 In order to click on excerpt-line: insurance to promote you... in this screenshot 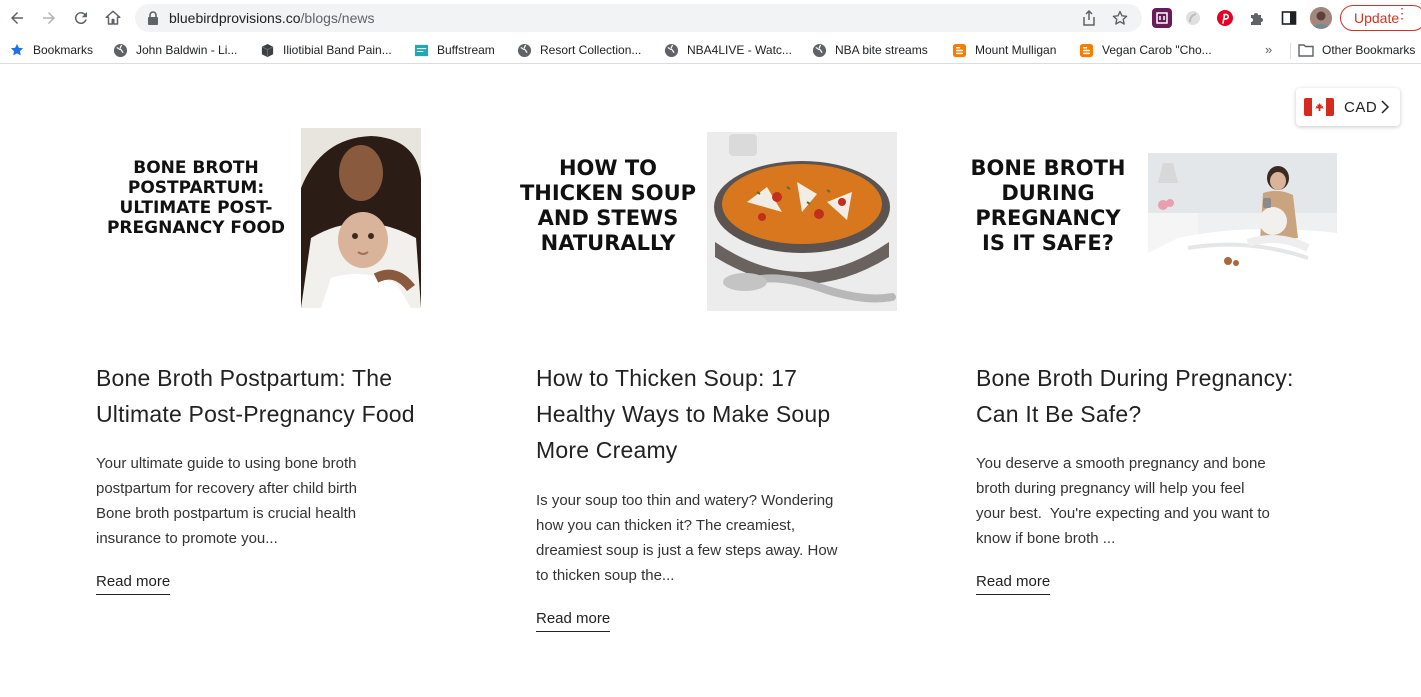, I will do `click(187, 538)`.